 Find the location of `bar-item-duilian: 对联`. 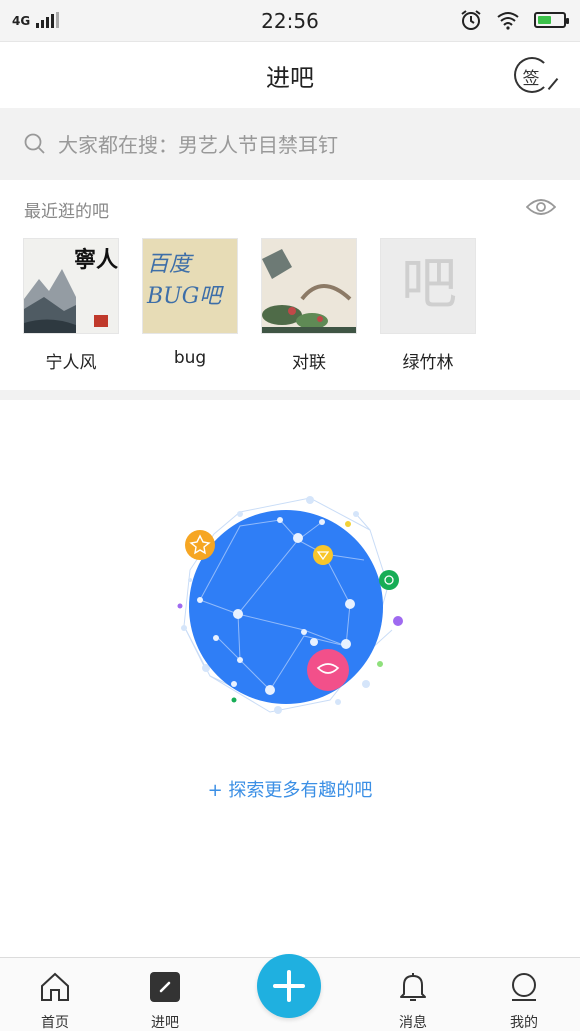

bar-item-duilian: 对联 is located at coordinates (309, 305).